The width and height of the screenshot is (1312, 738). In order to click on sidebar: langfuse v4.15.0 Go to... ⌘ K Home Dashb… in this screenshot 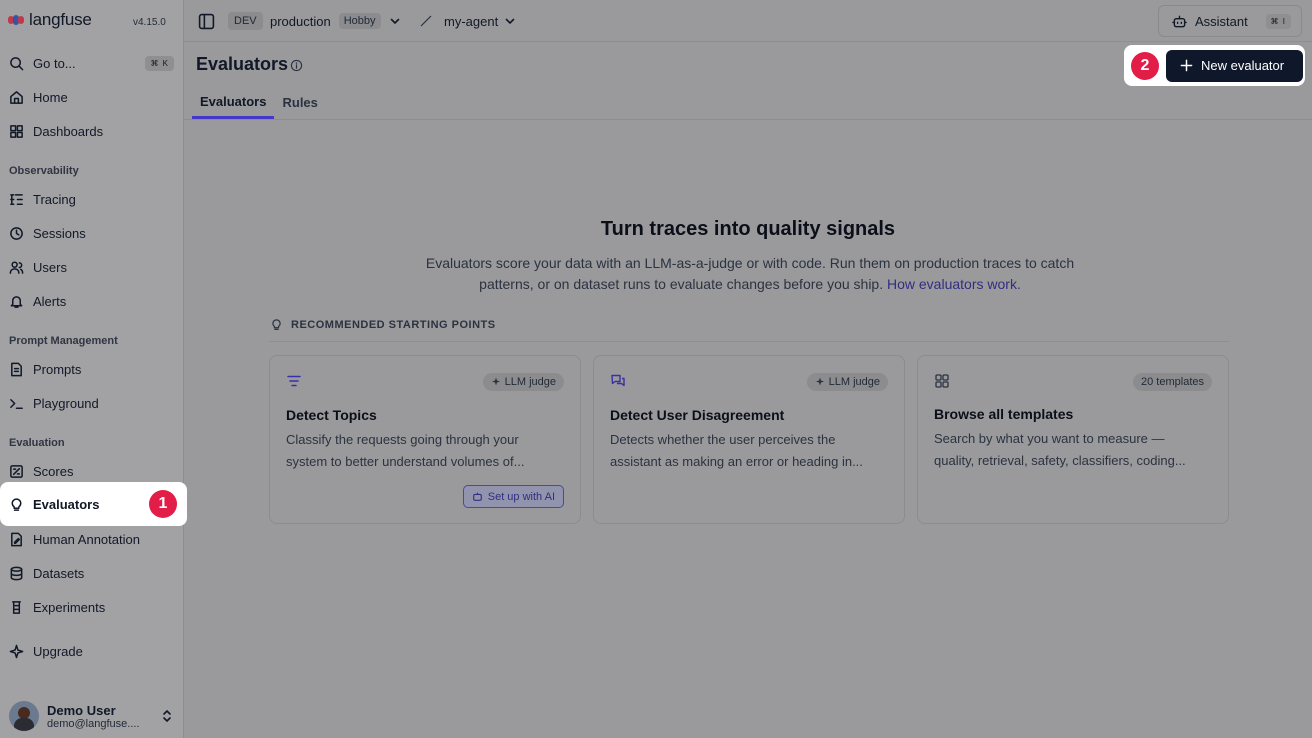, I will do `click(93, 369)`.